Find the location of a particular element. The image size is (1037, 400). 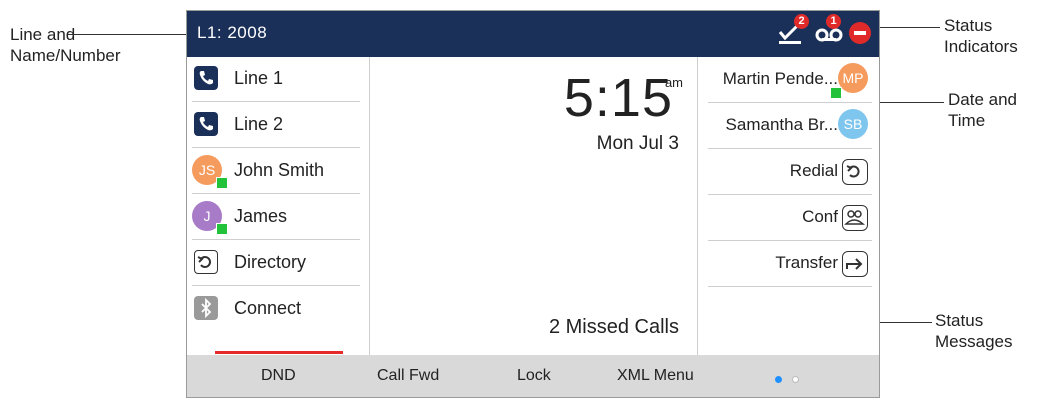

line-1-label: Line 1 is located at coordinates (259, 78).